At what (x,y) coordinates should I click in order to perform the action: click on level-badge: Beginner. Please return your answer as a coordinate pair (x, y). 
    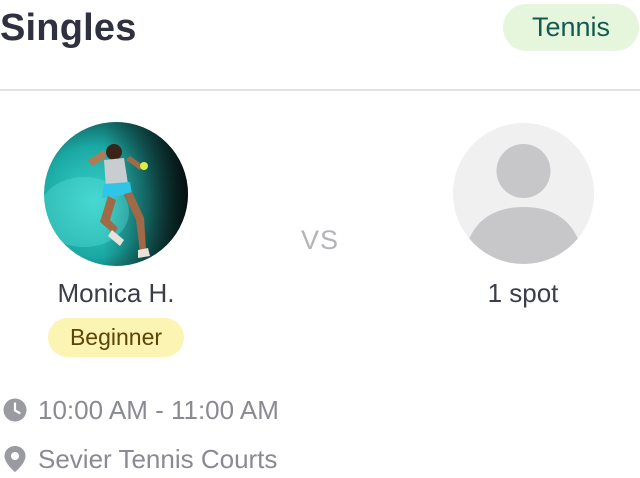
    Looking at the image, I should click on (116, 337).